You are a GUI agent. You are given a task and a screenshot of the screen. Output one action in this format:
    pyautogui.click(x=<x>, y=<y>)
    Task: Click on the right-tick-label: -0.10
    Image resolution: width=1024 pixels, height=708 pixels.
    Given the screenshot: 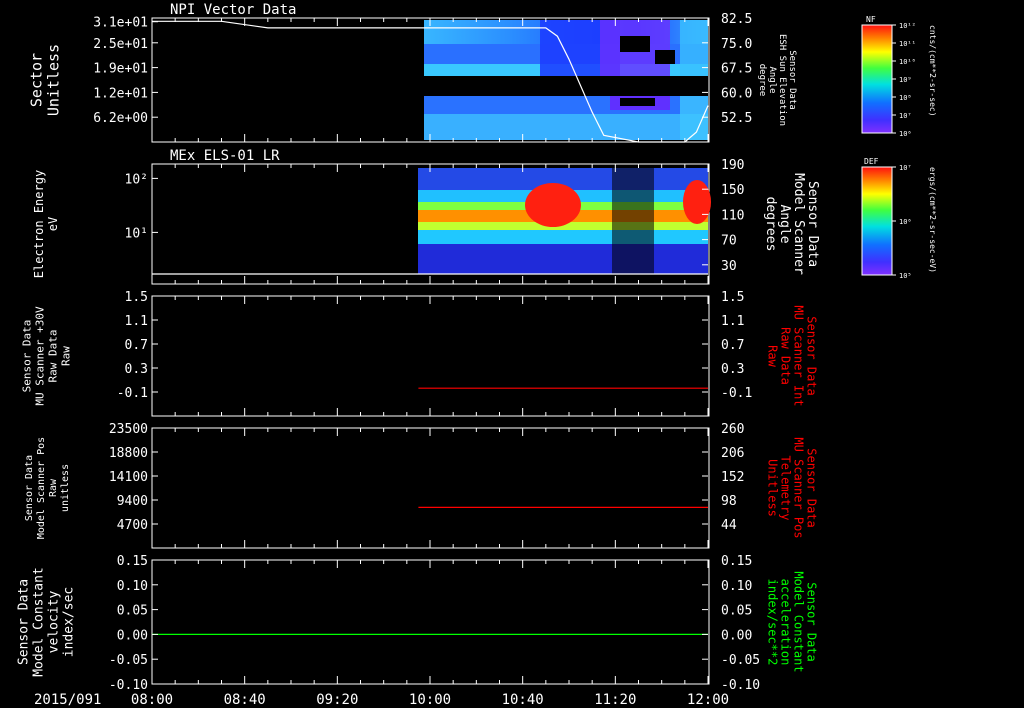 What is the action you would take?
    pyautogui.click(x=740, y=685)
    